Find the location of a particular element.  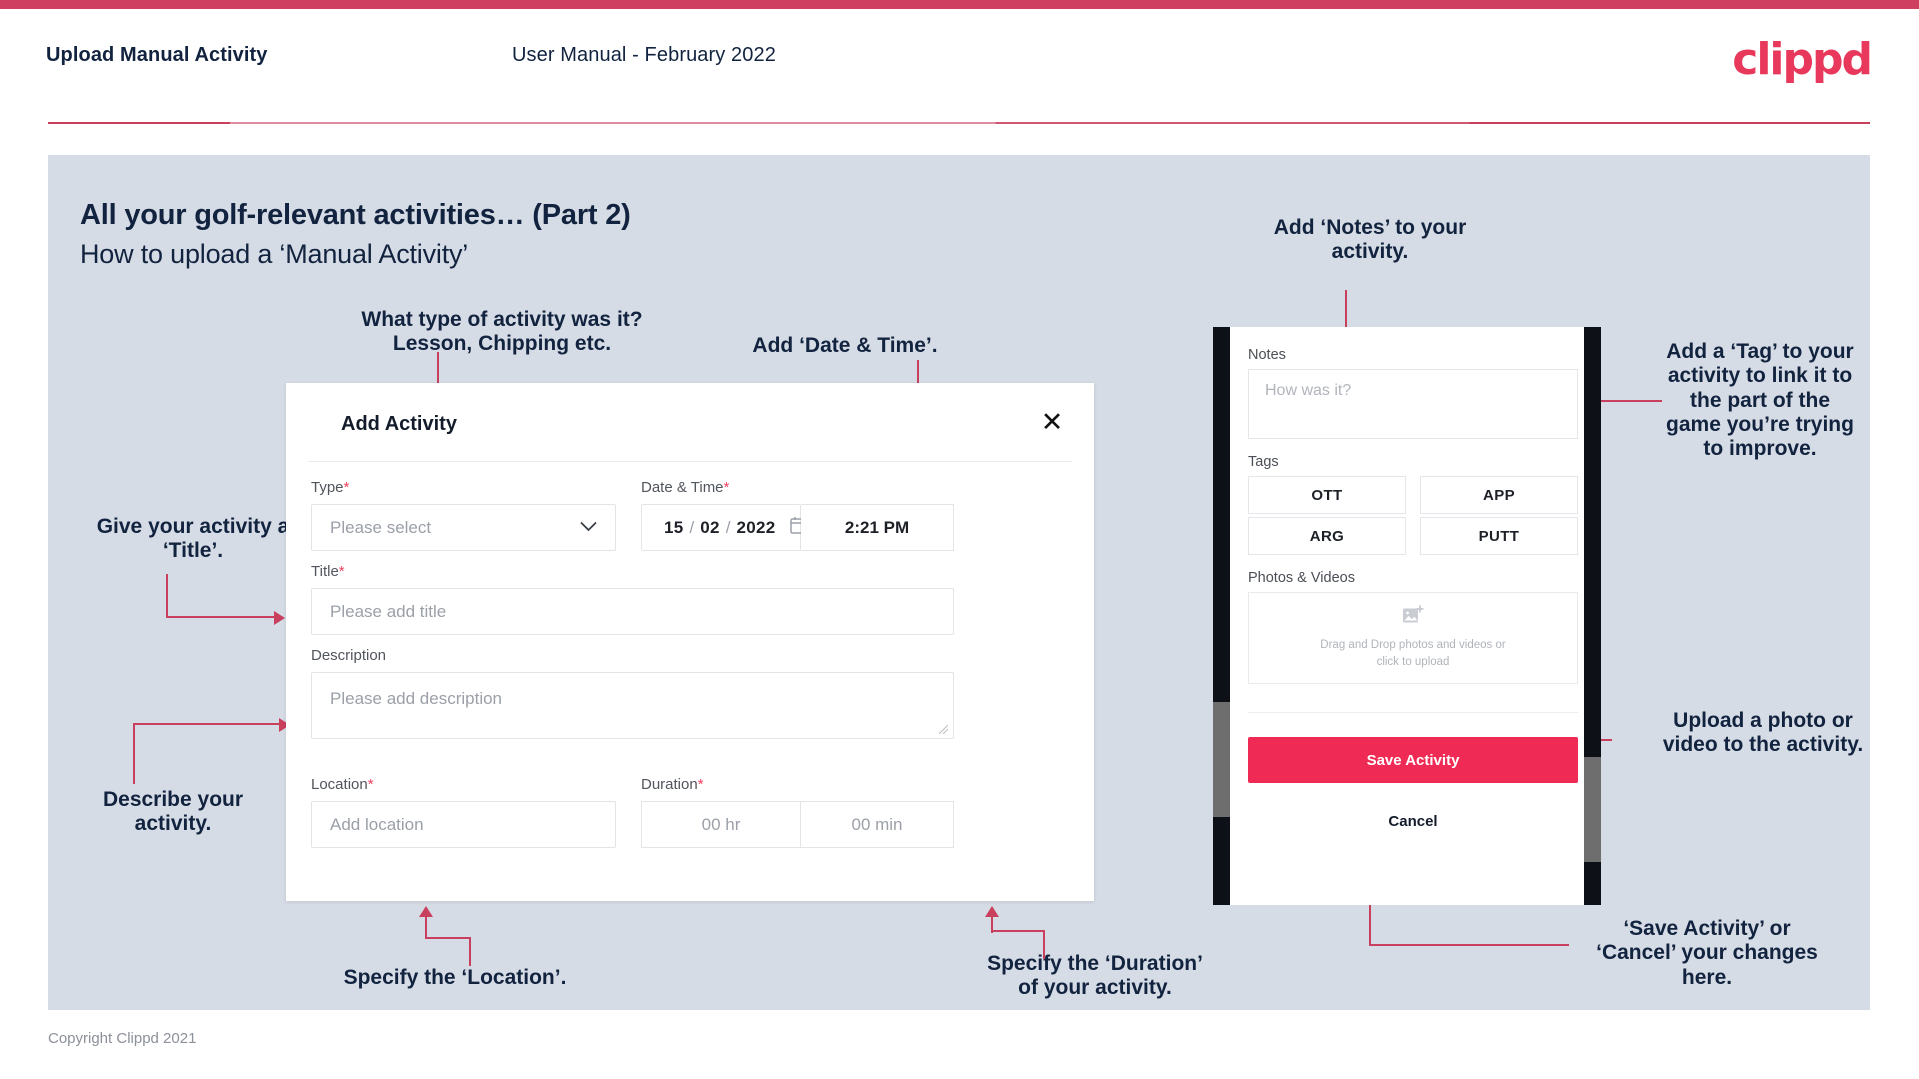

title-required-asterisk: * is located at coordinates (341, 571).